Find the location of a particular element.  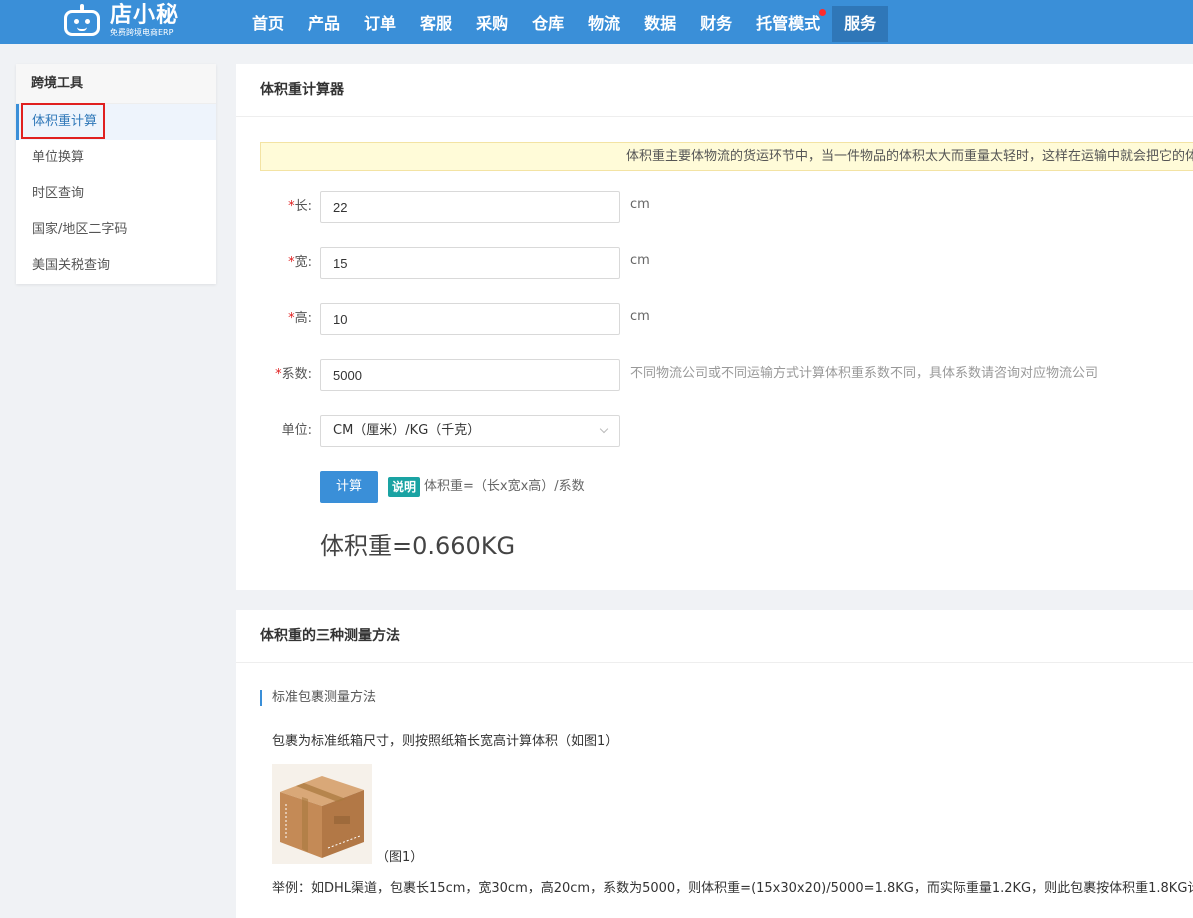

sidebar-title: 跨境工具 is located at coordinates (116, 84).